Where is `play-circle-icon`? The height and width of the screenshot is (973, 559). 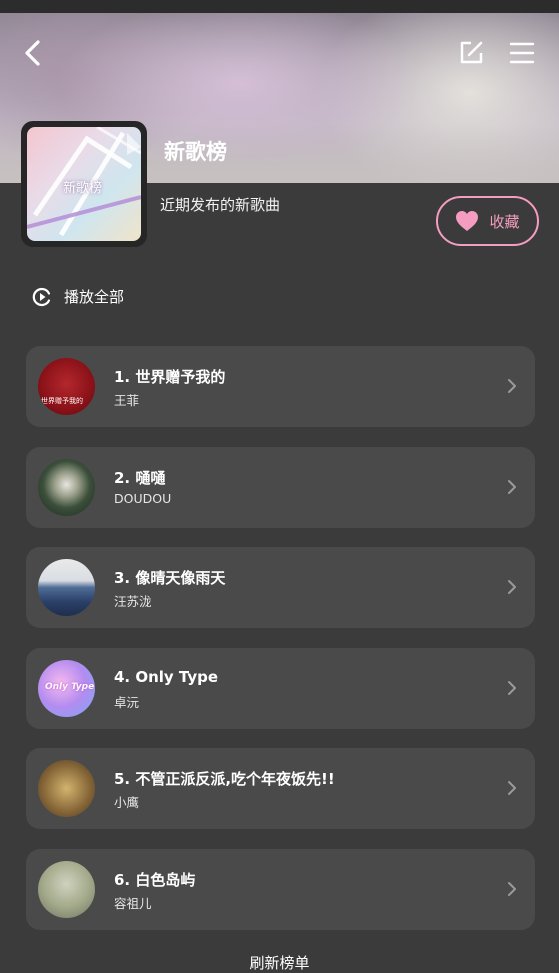 play-circle-icon is located at coordinates (41, 296).